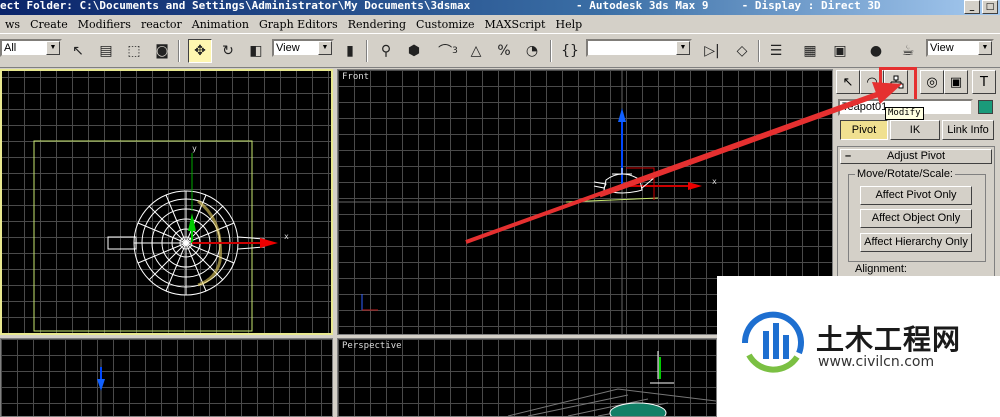 The image size is (1000, 417). What do you see at coordinates (916, 195) in the screenshot?
I see `affect-pivot-only-button: Affect Pivot Only` at bounding box center [916, 195].